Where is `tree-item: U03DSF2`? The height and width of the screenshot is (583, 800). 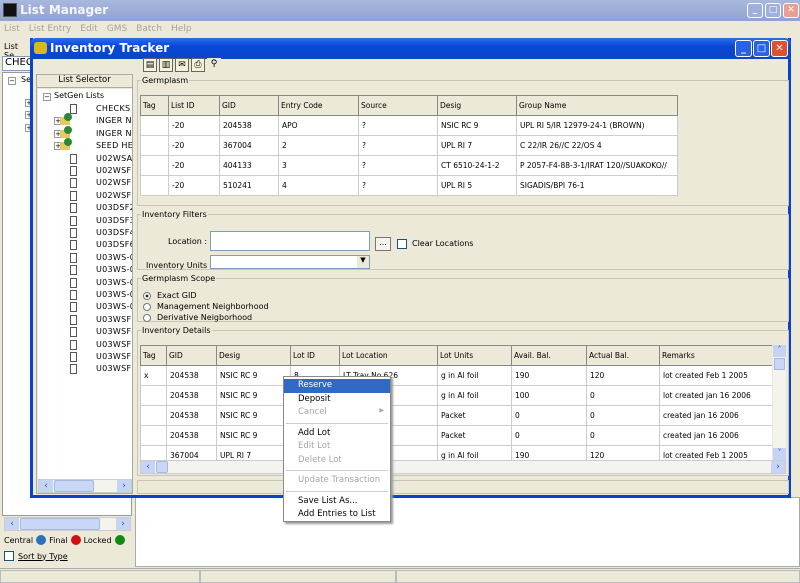 tree-item: U03DSF2 is located at coordinates (114, 207).